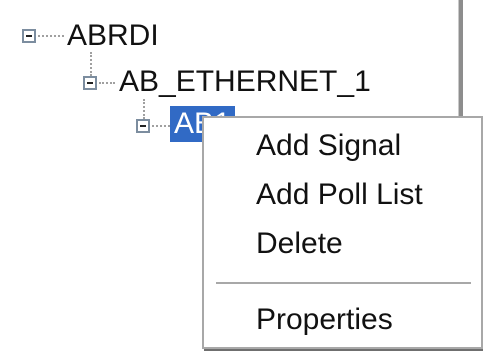 The height and width of the screenshot is (351, 483). What do you see at coordinates (299, 244) in the screenshot?
I see `menu-item-delete: Delete` at bounding box center [299, 244].